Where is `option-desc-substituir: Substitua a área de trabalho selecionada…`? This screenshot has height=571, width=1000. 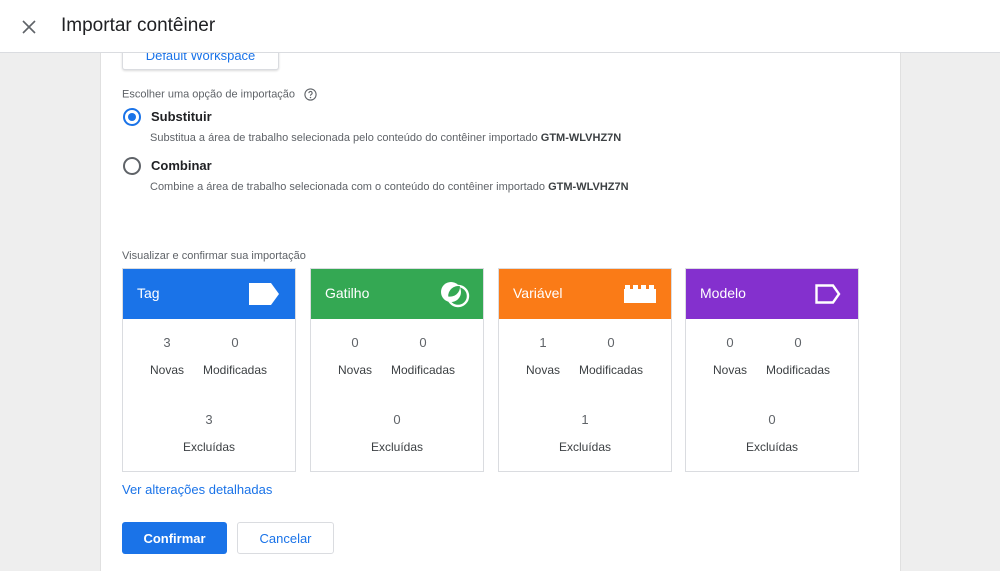
option-desc-substituir: Substitua a área de trabalho selecionada… is located at coordinates (386, 138).